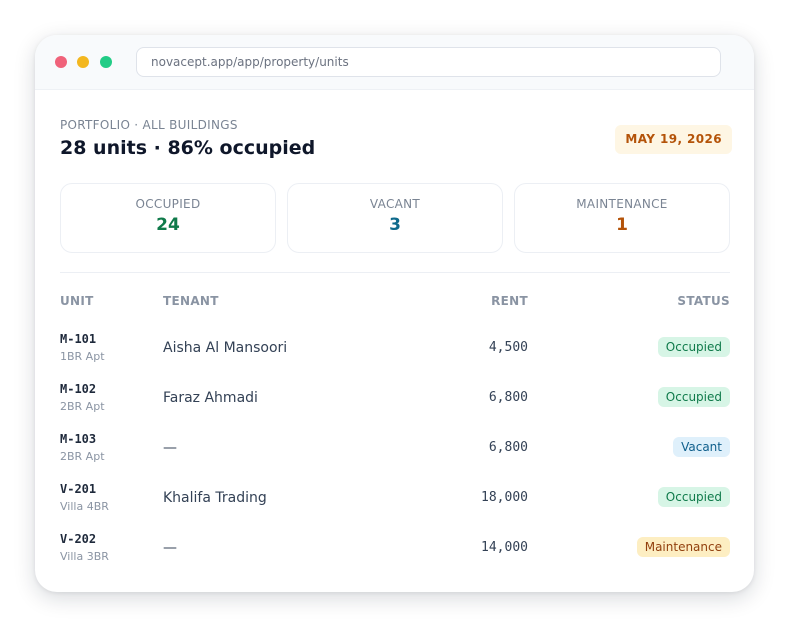 This screenshot has width=790, height=628. Describe the element at coordinates (78, 539) in the screenshot. I see `unit-code: V-202` at that location.